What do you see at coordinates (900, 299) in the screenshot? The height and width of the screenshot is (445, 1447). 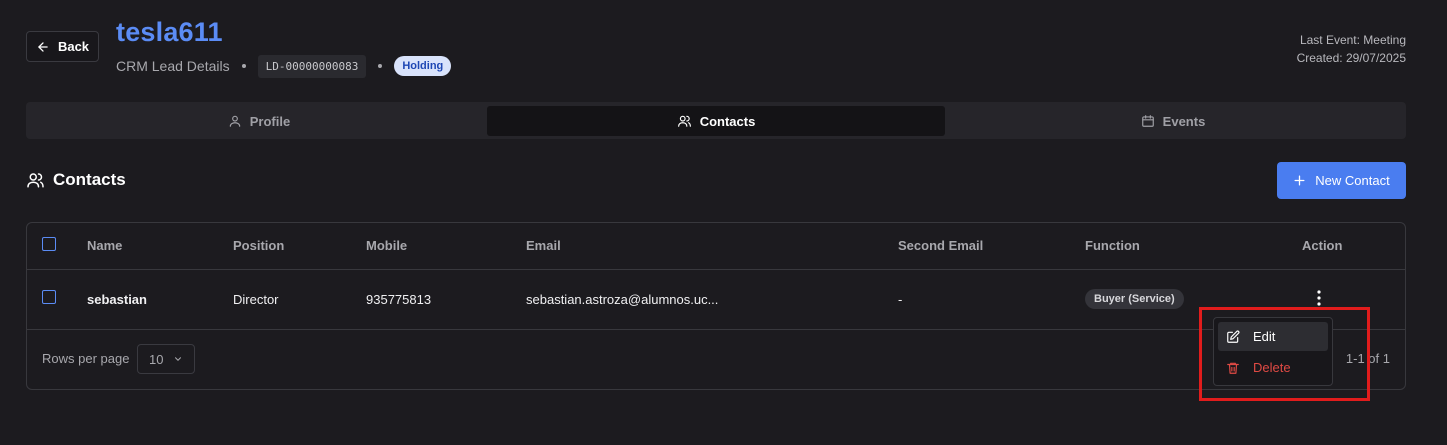 I see `contact-second-email: -` at bounding box center [900, 299].